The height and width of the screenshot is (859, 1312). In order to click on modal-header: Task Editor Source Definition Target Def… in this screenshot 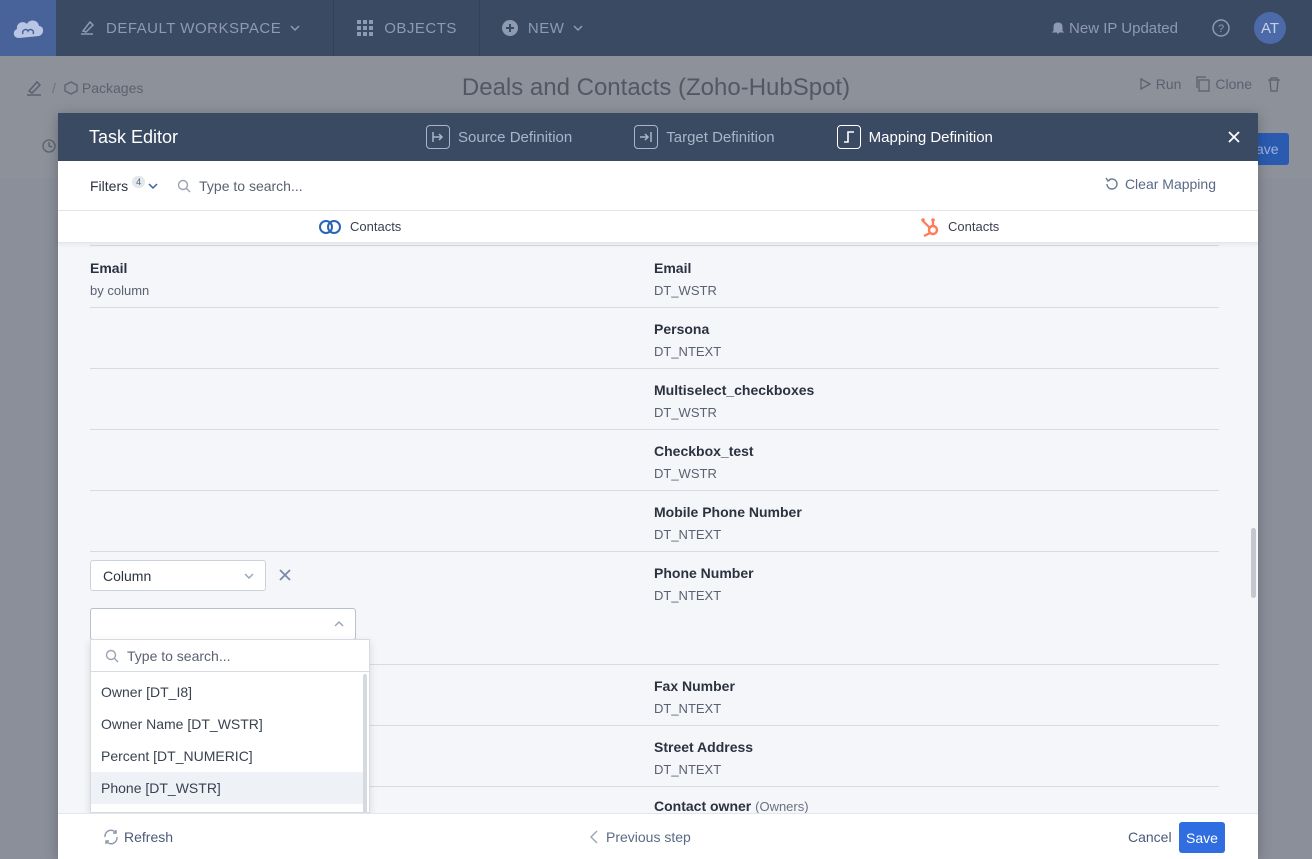, I will do `click(658, 137)`.